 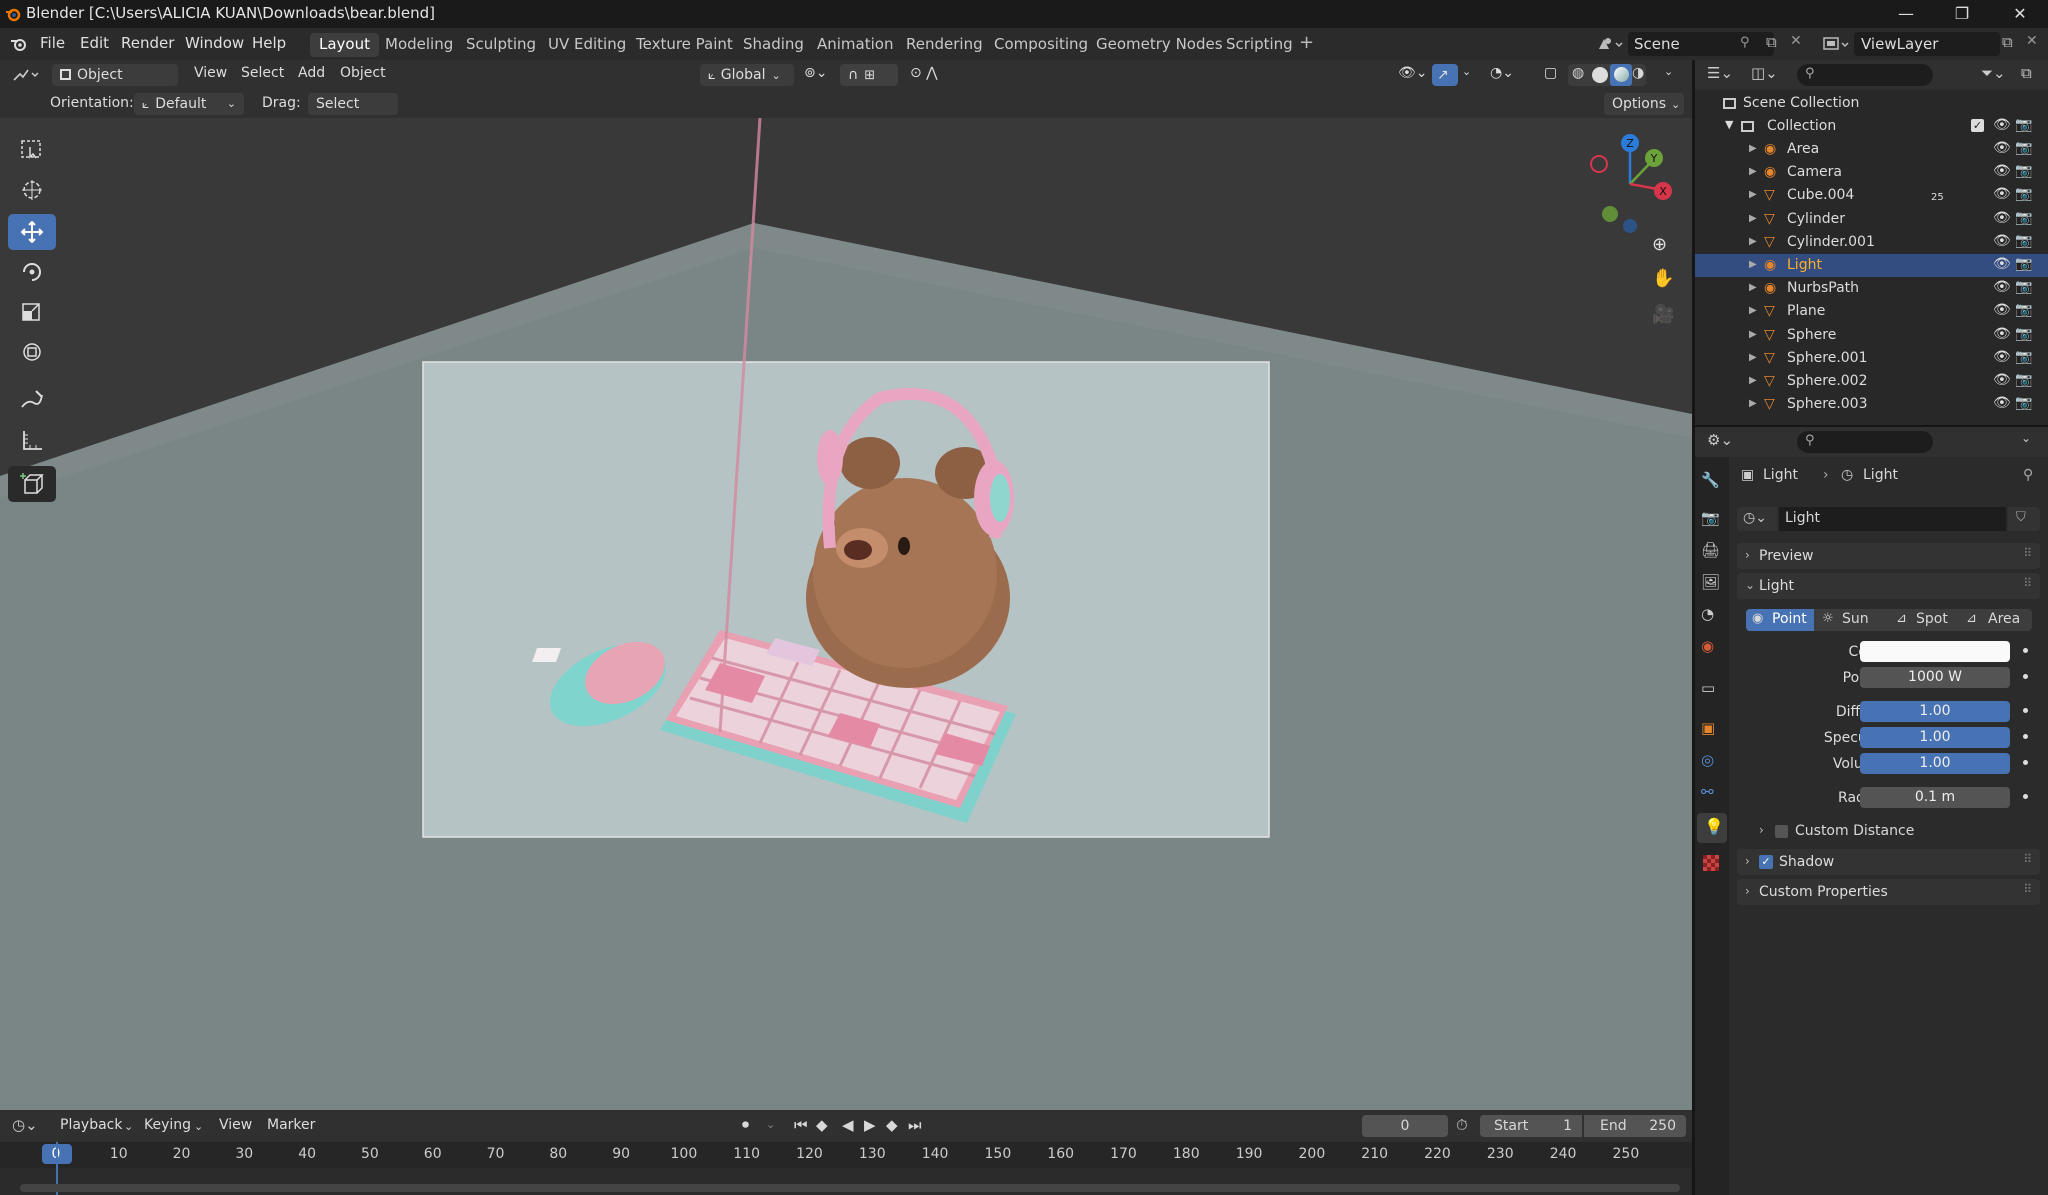 What do you see at coordinates (1871, 265) in the screenshot?
I see `outliner-row: ▶ ◉ Light 👁 📷` at bounding box center [1871, 265].